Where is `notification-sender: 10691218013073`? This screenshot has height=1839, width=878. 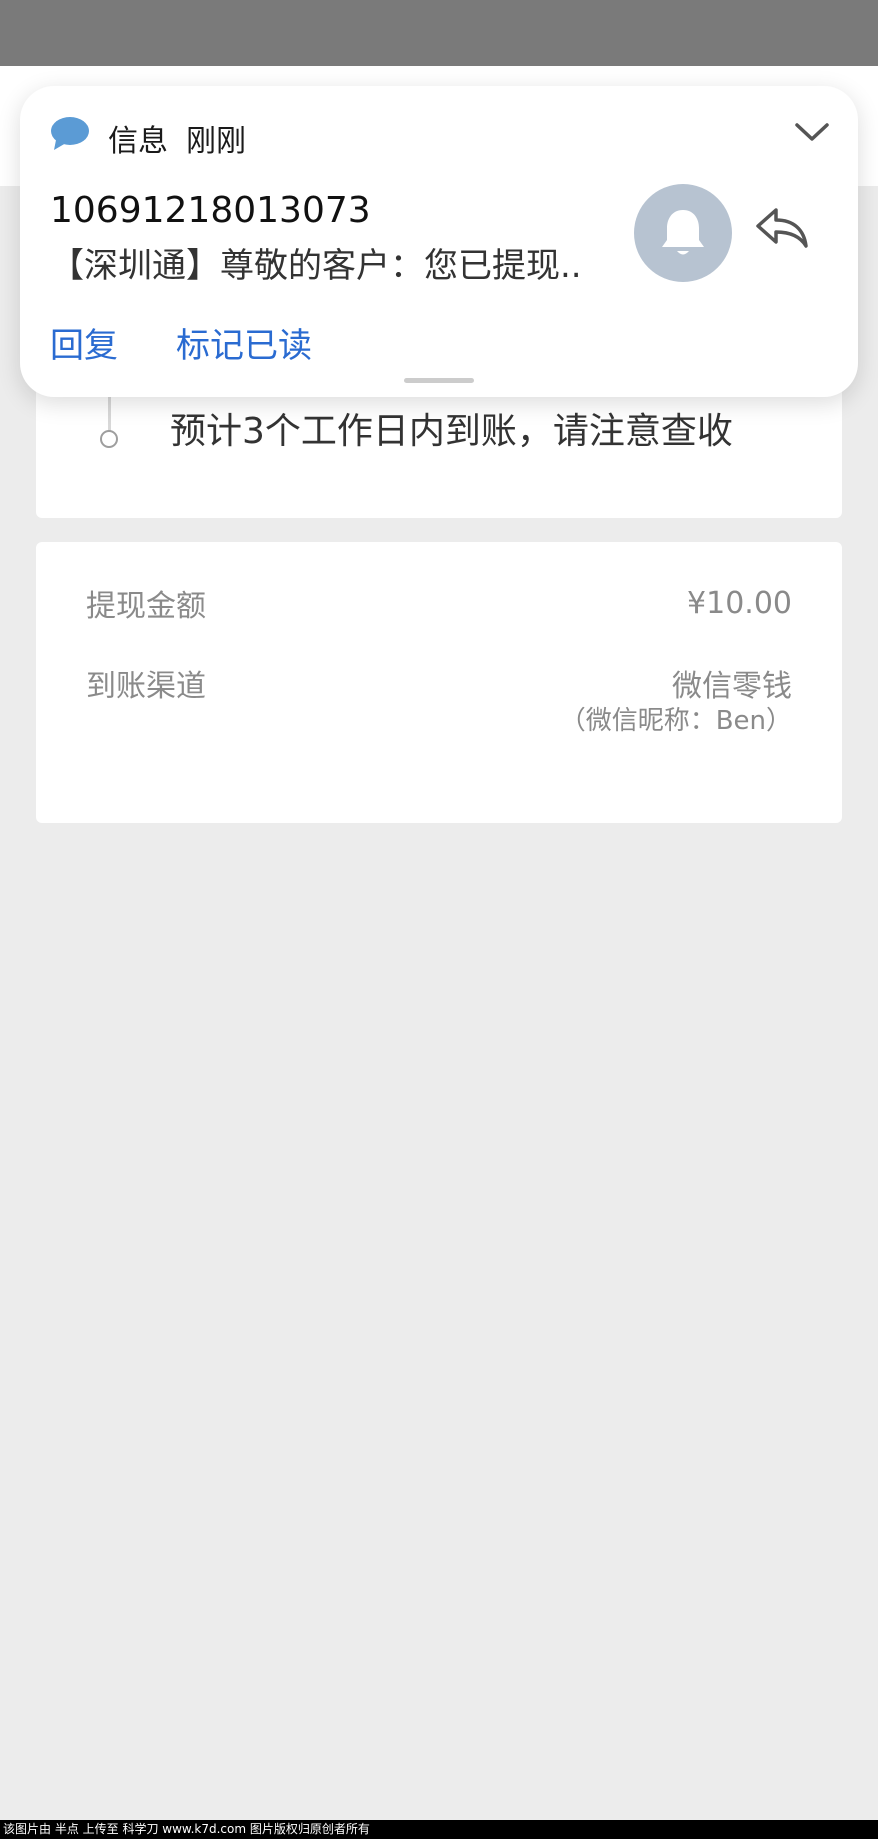
notification-sender: 10691218013073 is located at coordinates (210, 210).